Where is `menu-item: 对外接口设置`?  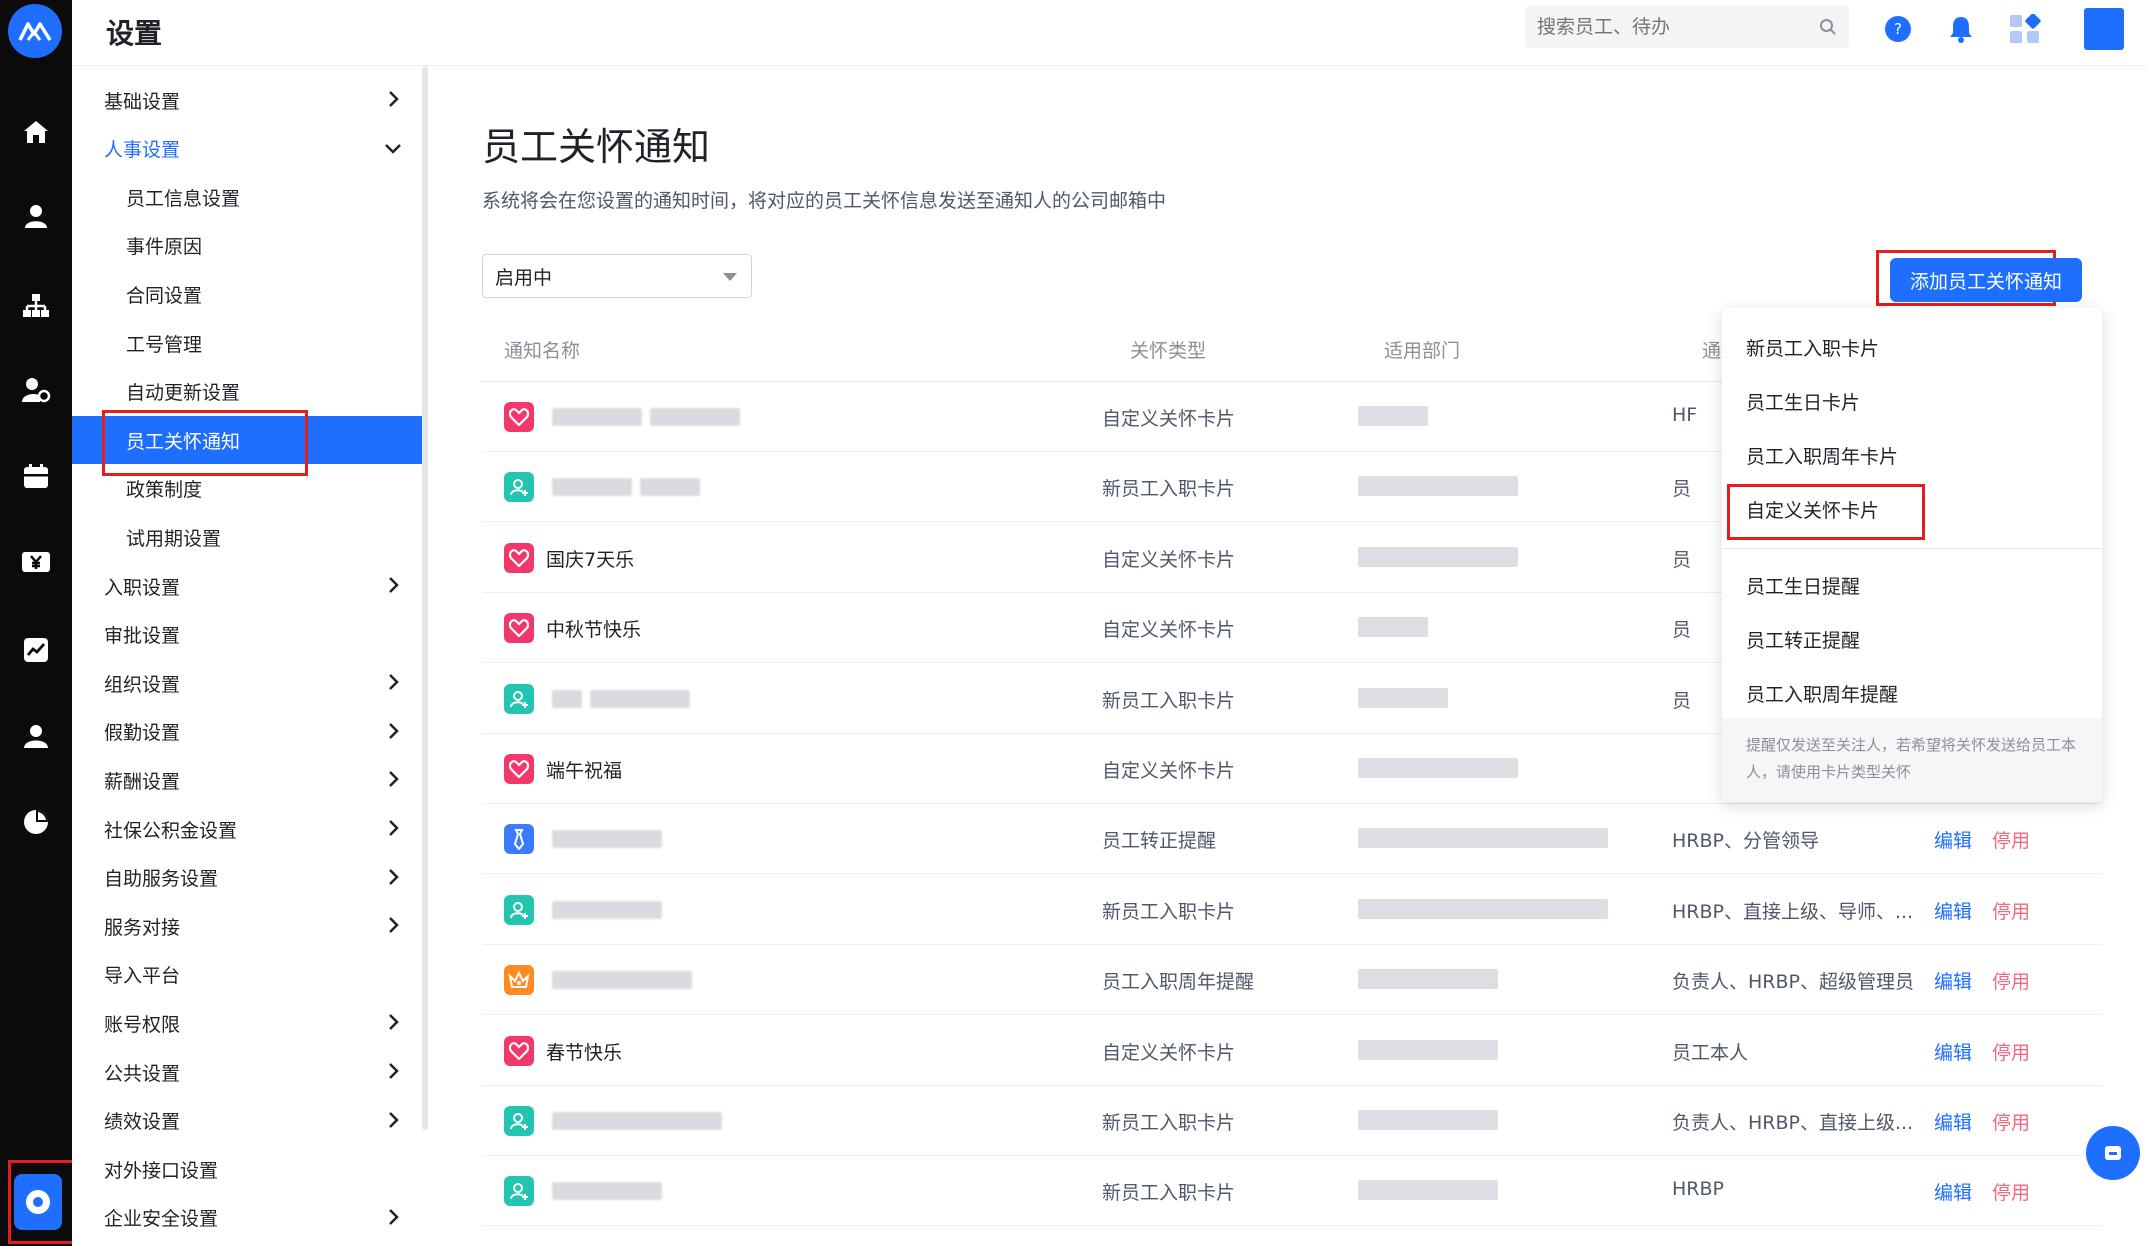
menu-item: 对外接口设置 is located at coordinates (247, 1169).